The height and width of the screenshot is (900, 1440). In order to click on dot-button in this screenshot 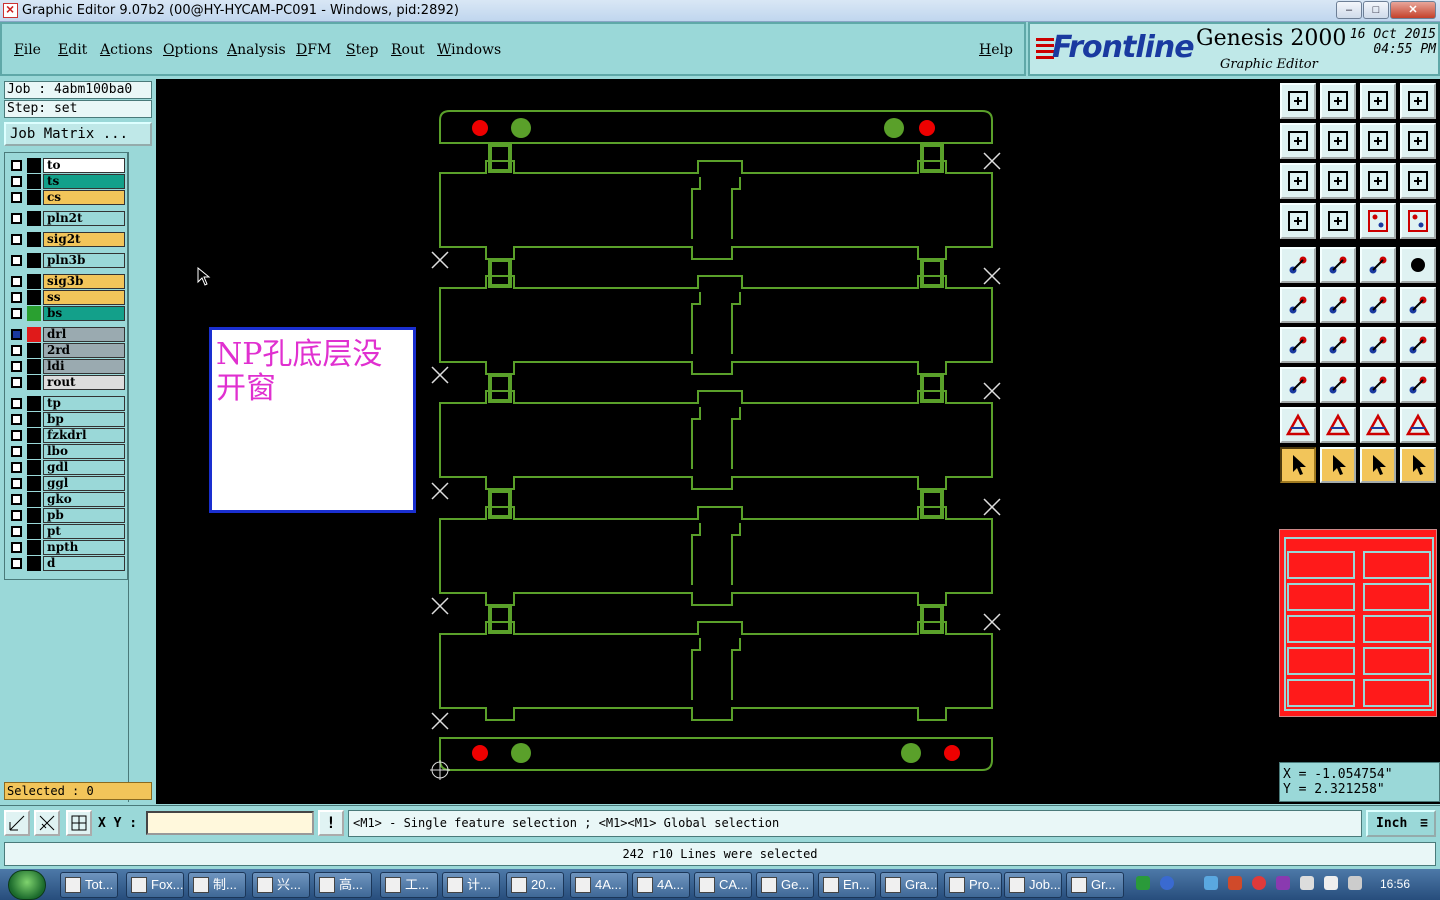, I will do `click(1418, 265)`.